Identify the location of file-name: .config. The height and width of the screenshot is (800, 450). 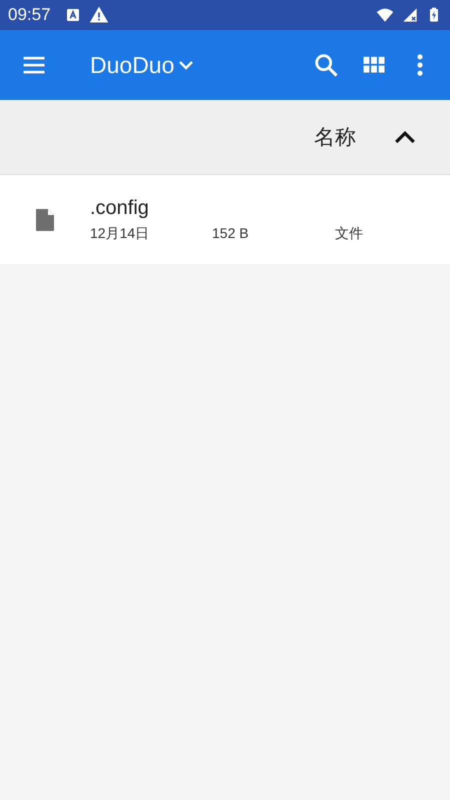
(120, 208).